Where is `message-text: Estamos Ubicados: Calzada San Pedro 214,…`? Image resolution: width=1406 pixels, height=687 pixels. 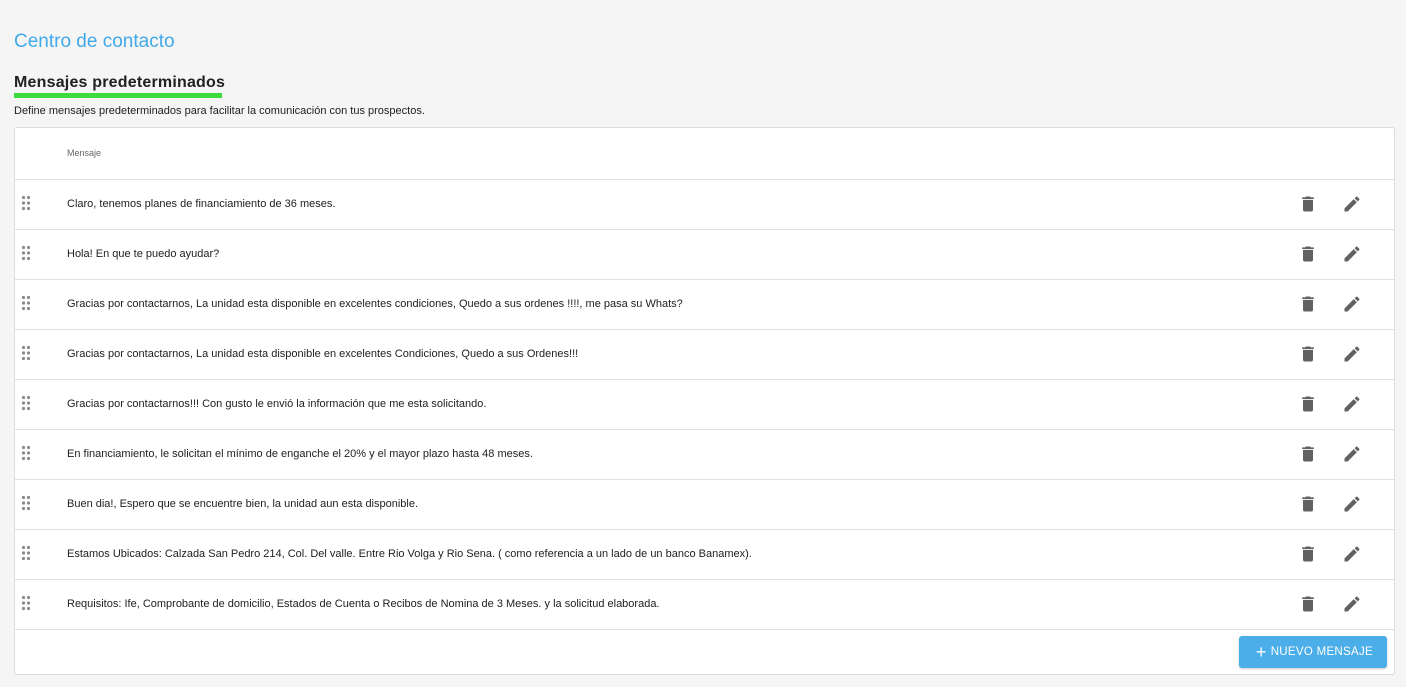
message-text: Estamos Ubicados: Calzada San Pedro 214,… is located at coordinates (409, 554).